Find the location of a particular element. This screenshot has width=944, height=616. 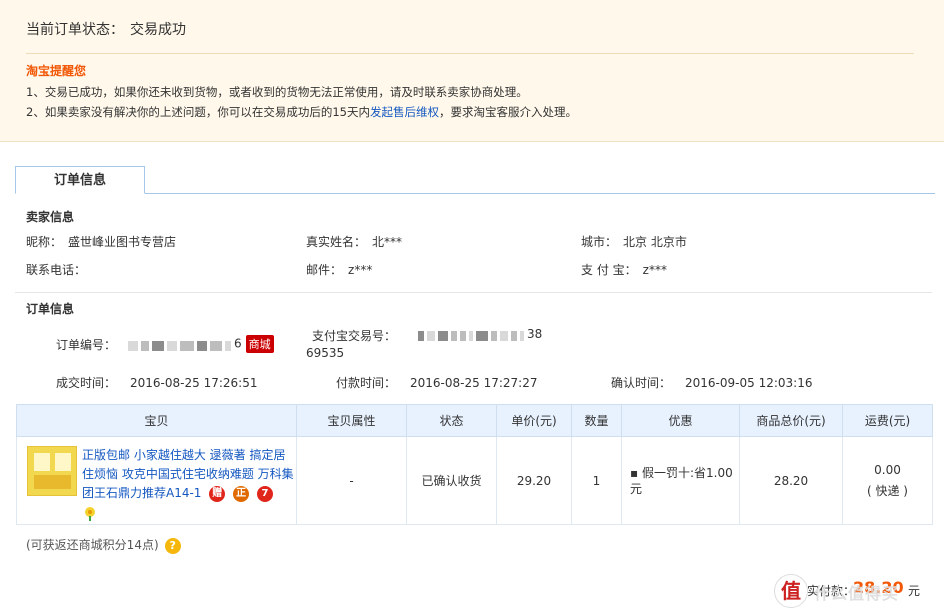

seller-alipay-label: 支 付 宝： is located at coordinates (609, 270).